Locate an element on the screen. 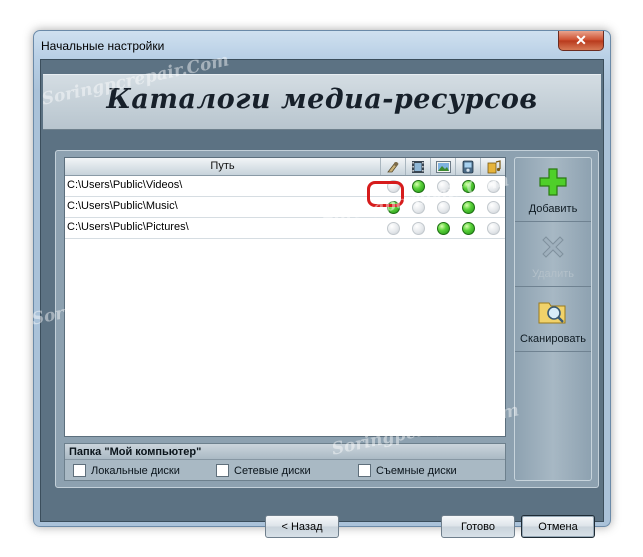  picture-icon is located at coordinates (443, 166).